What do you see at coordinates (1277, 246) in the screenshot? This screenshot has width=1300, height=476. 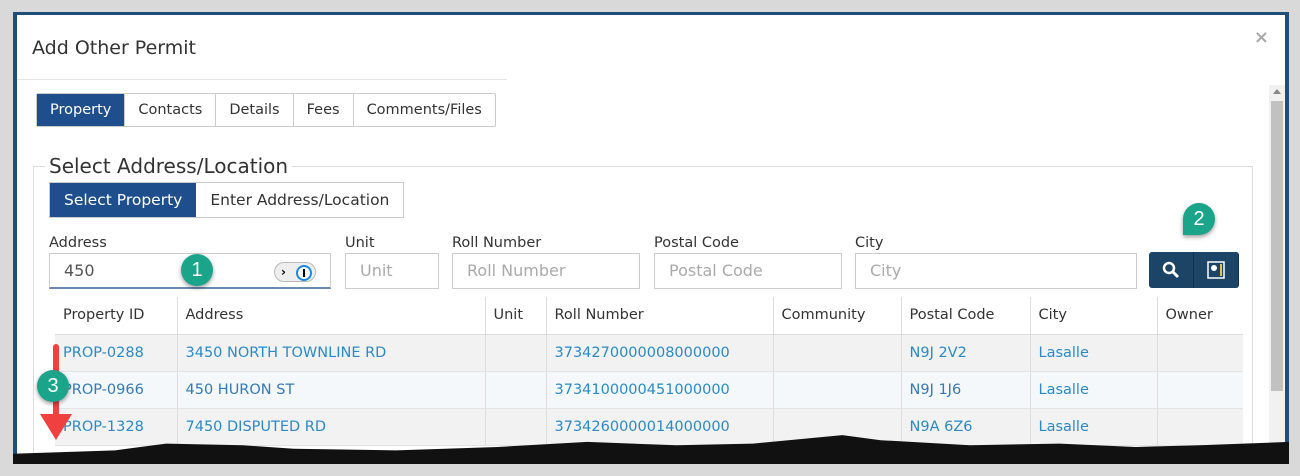 I see `scroll-thumb` at bounding box center [1277, 246].